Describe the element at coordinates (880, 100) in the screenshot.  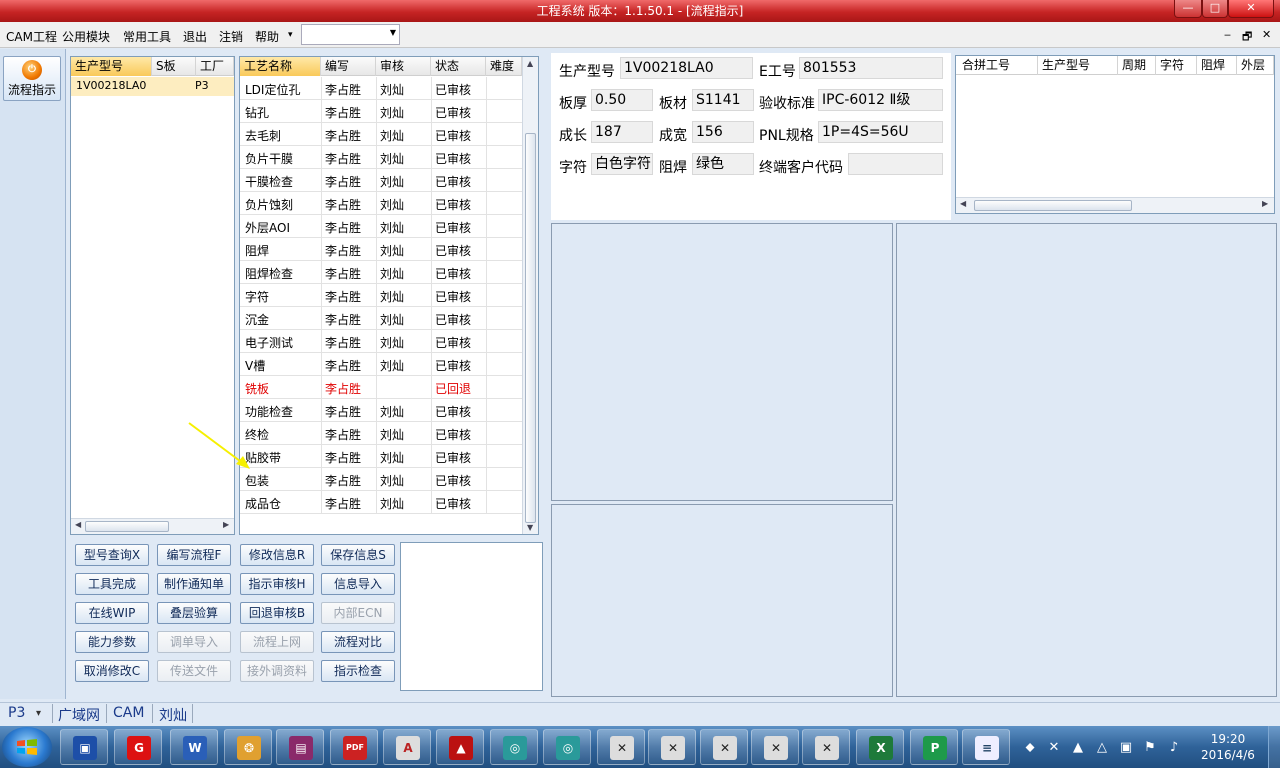
I see `field-standard: IPC-6012 Ⅱ级` at that location.